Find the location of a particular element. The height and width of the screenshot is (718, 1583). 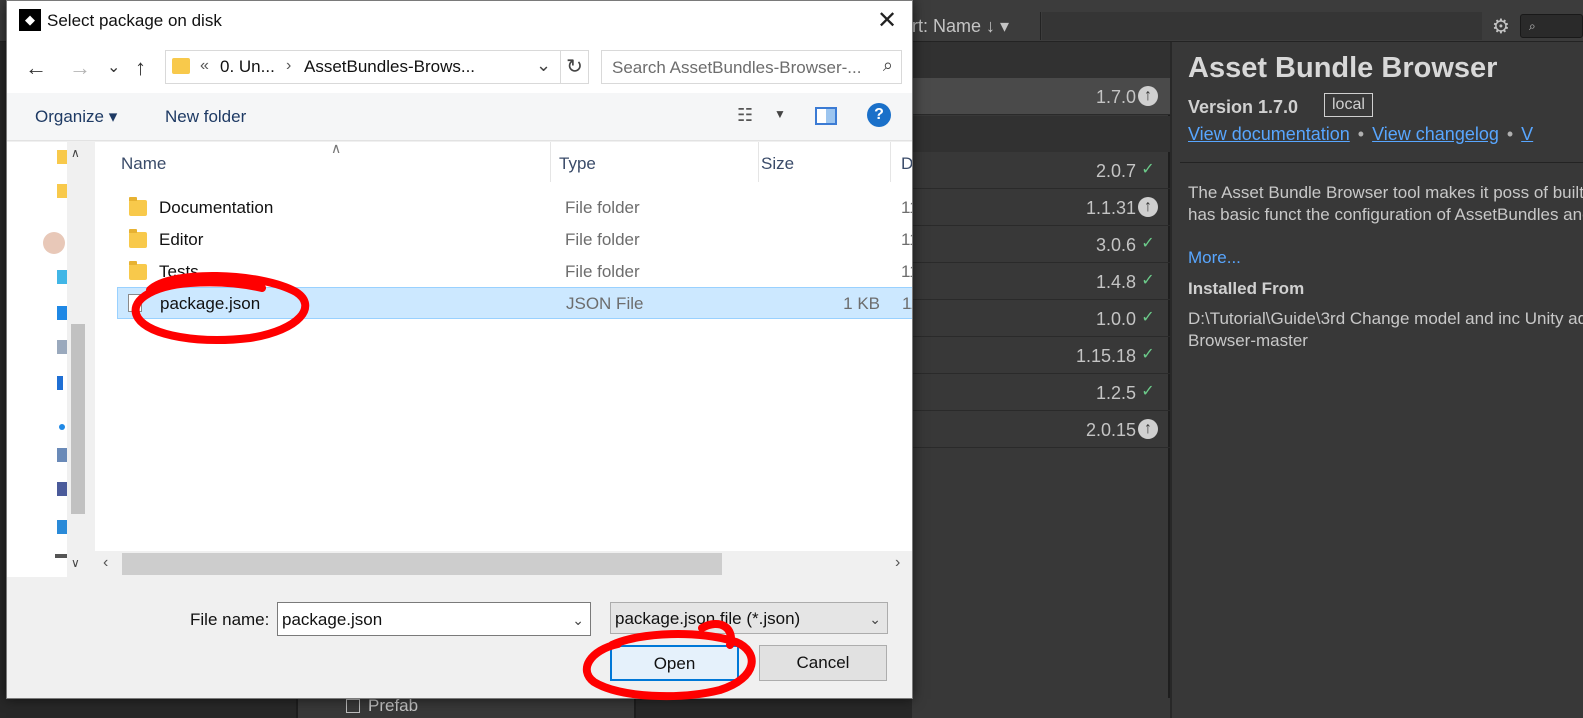

prefab-checkbox is located at coordinates (353, 706).